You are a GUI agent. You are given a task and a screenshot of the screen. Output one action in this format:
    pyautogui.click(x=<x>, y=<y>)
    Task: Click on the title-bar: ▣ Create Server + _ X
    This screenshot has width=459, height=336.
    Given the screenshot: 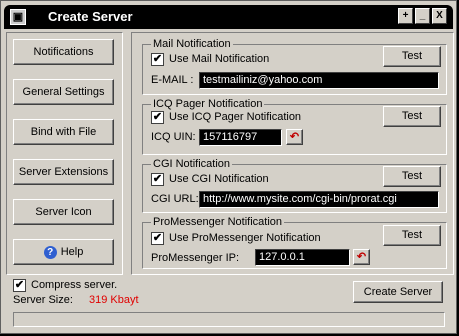 What is the action you would take?
    pyautogui.click(x=228, y=17)
    